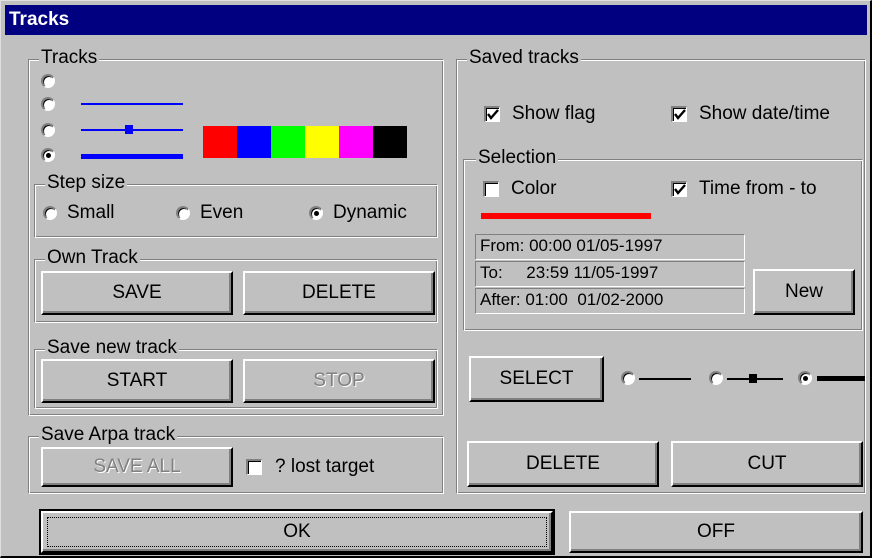 This screenshot has width=890, height=560. I want to click on select-button: SELECT, so click(536, 379).